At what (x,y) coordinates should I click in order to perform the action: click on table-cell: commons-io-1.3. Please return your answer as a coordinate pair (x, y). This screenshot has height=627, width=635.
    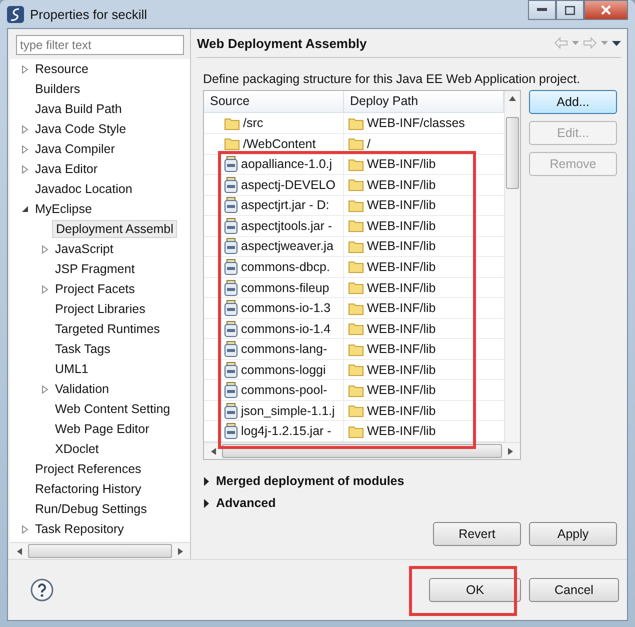
    Looking at the image, I should click on (274, 308).